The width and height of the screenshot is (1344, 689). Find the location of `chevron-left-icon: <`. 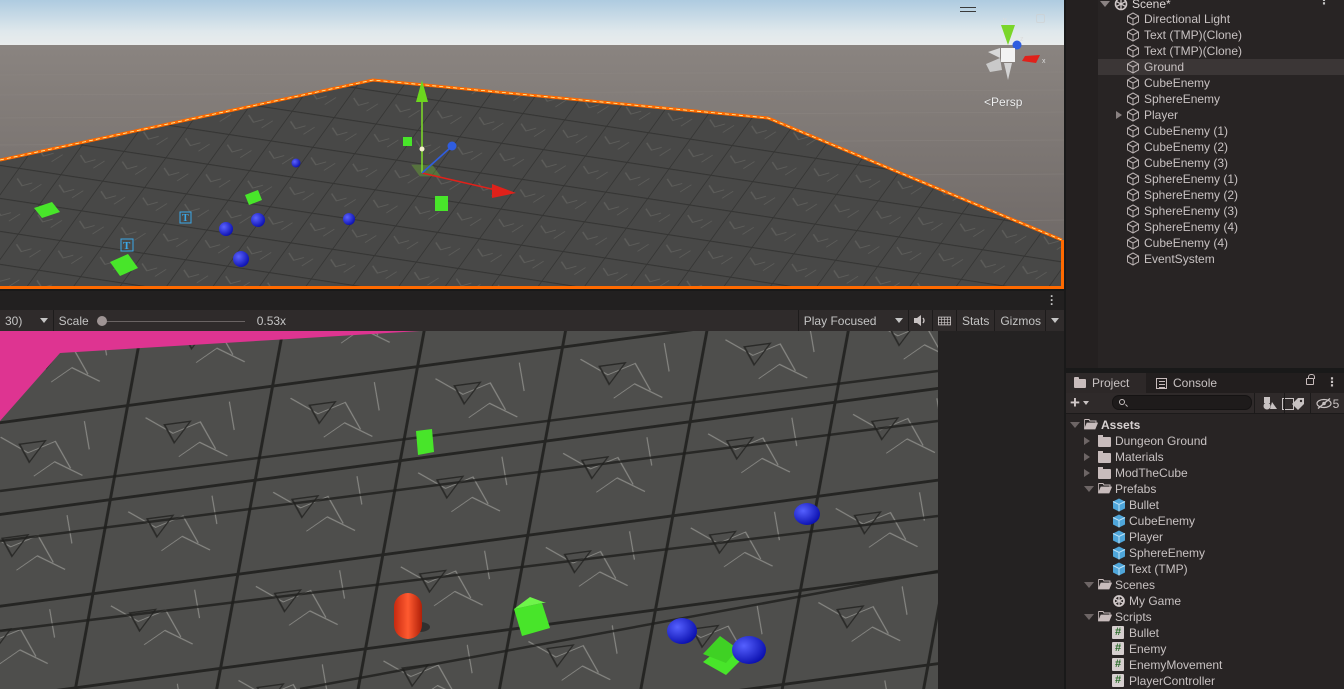

chevron-left-icon: < is located at coordinates (988, 102).